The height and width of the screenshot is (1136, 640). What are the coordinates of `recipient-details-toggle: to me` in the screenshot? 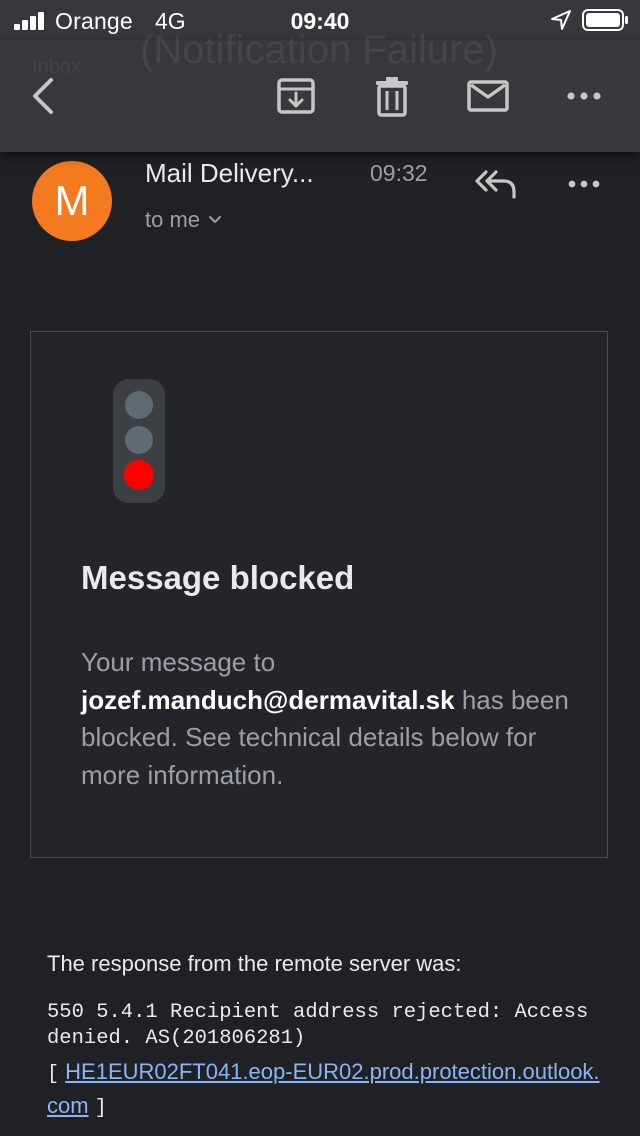 It's located at (183, 220).